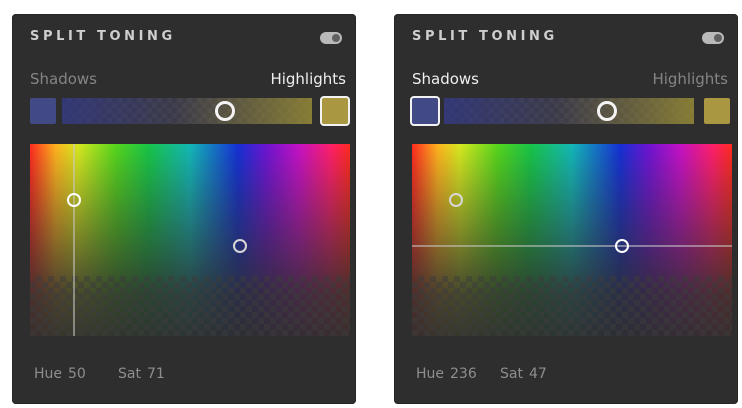 This screenshot has height=408, width=742. I want to click on sat-readout: Sat 47, so click(523, 374).